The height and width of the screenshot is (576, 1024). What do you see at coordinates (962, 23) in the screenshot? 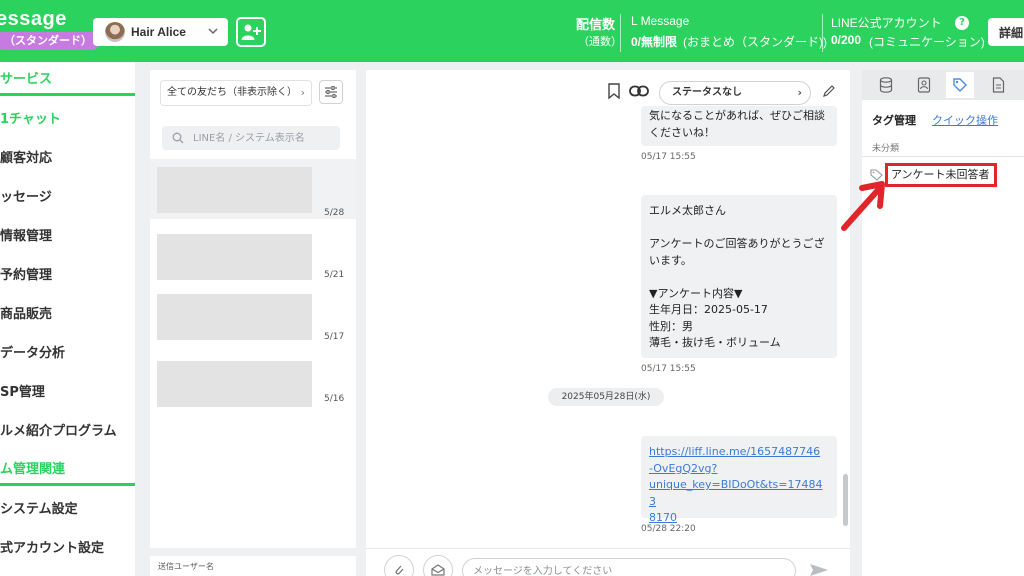
I see `help-icon: ?` at bounding box center [962, 23].